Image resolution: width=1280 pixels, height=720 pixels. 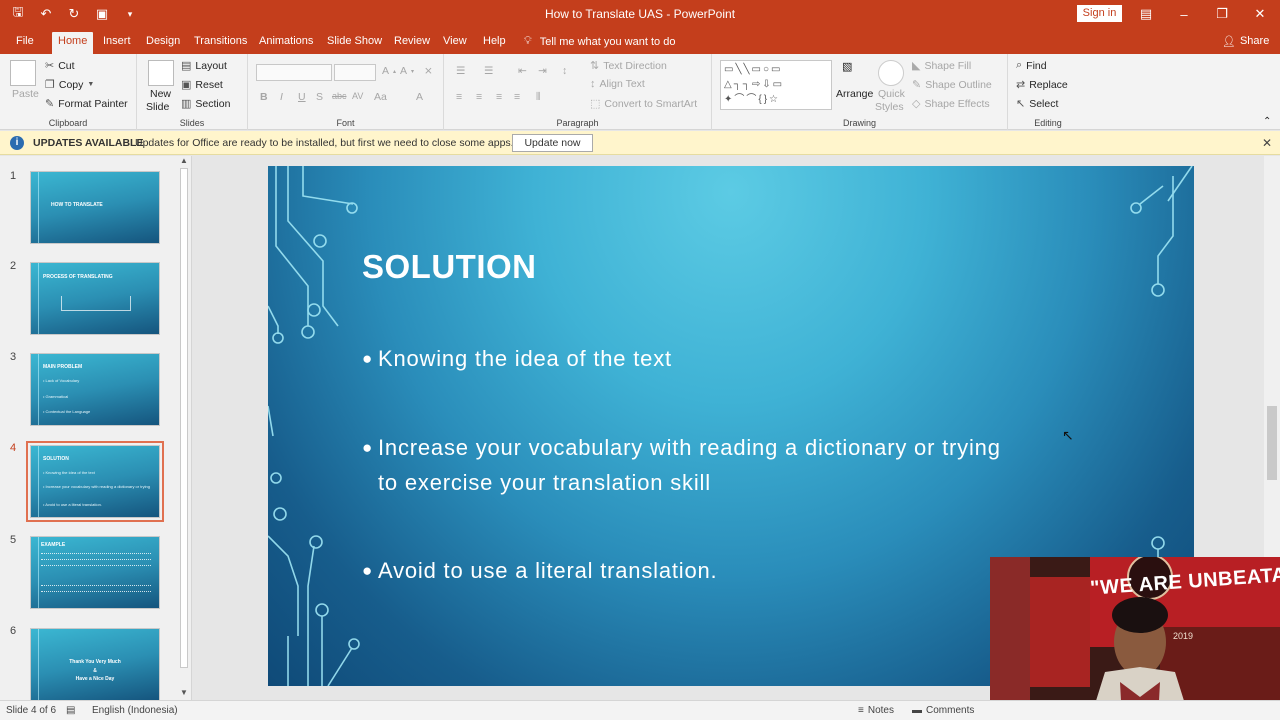 What do you see at coordinates (60, 66) in the screenshot?
I see `cut-button: ✂ Cut` at bounding box center [60, 66].